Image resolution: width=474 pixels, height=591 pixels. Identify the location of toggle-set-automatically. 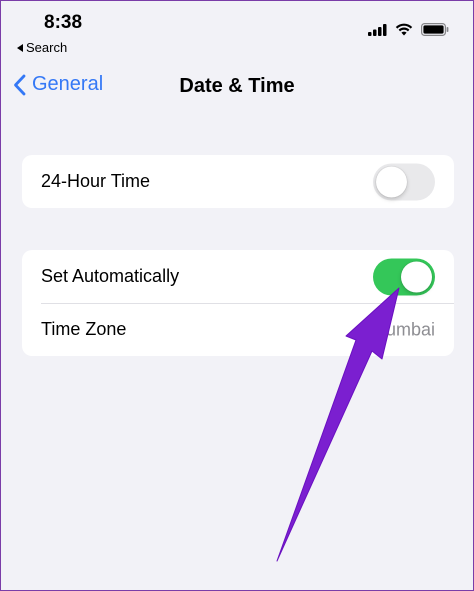
(404, 276).